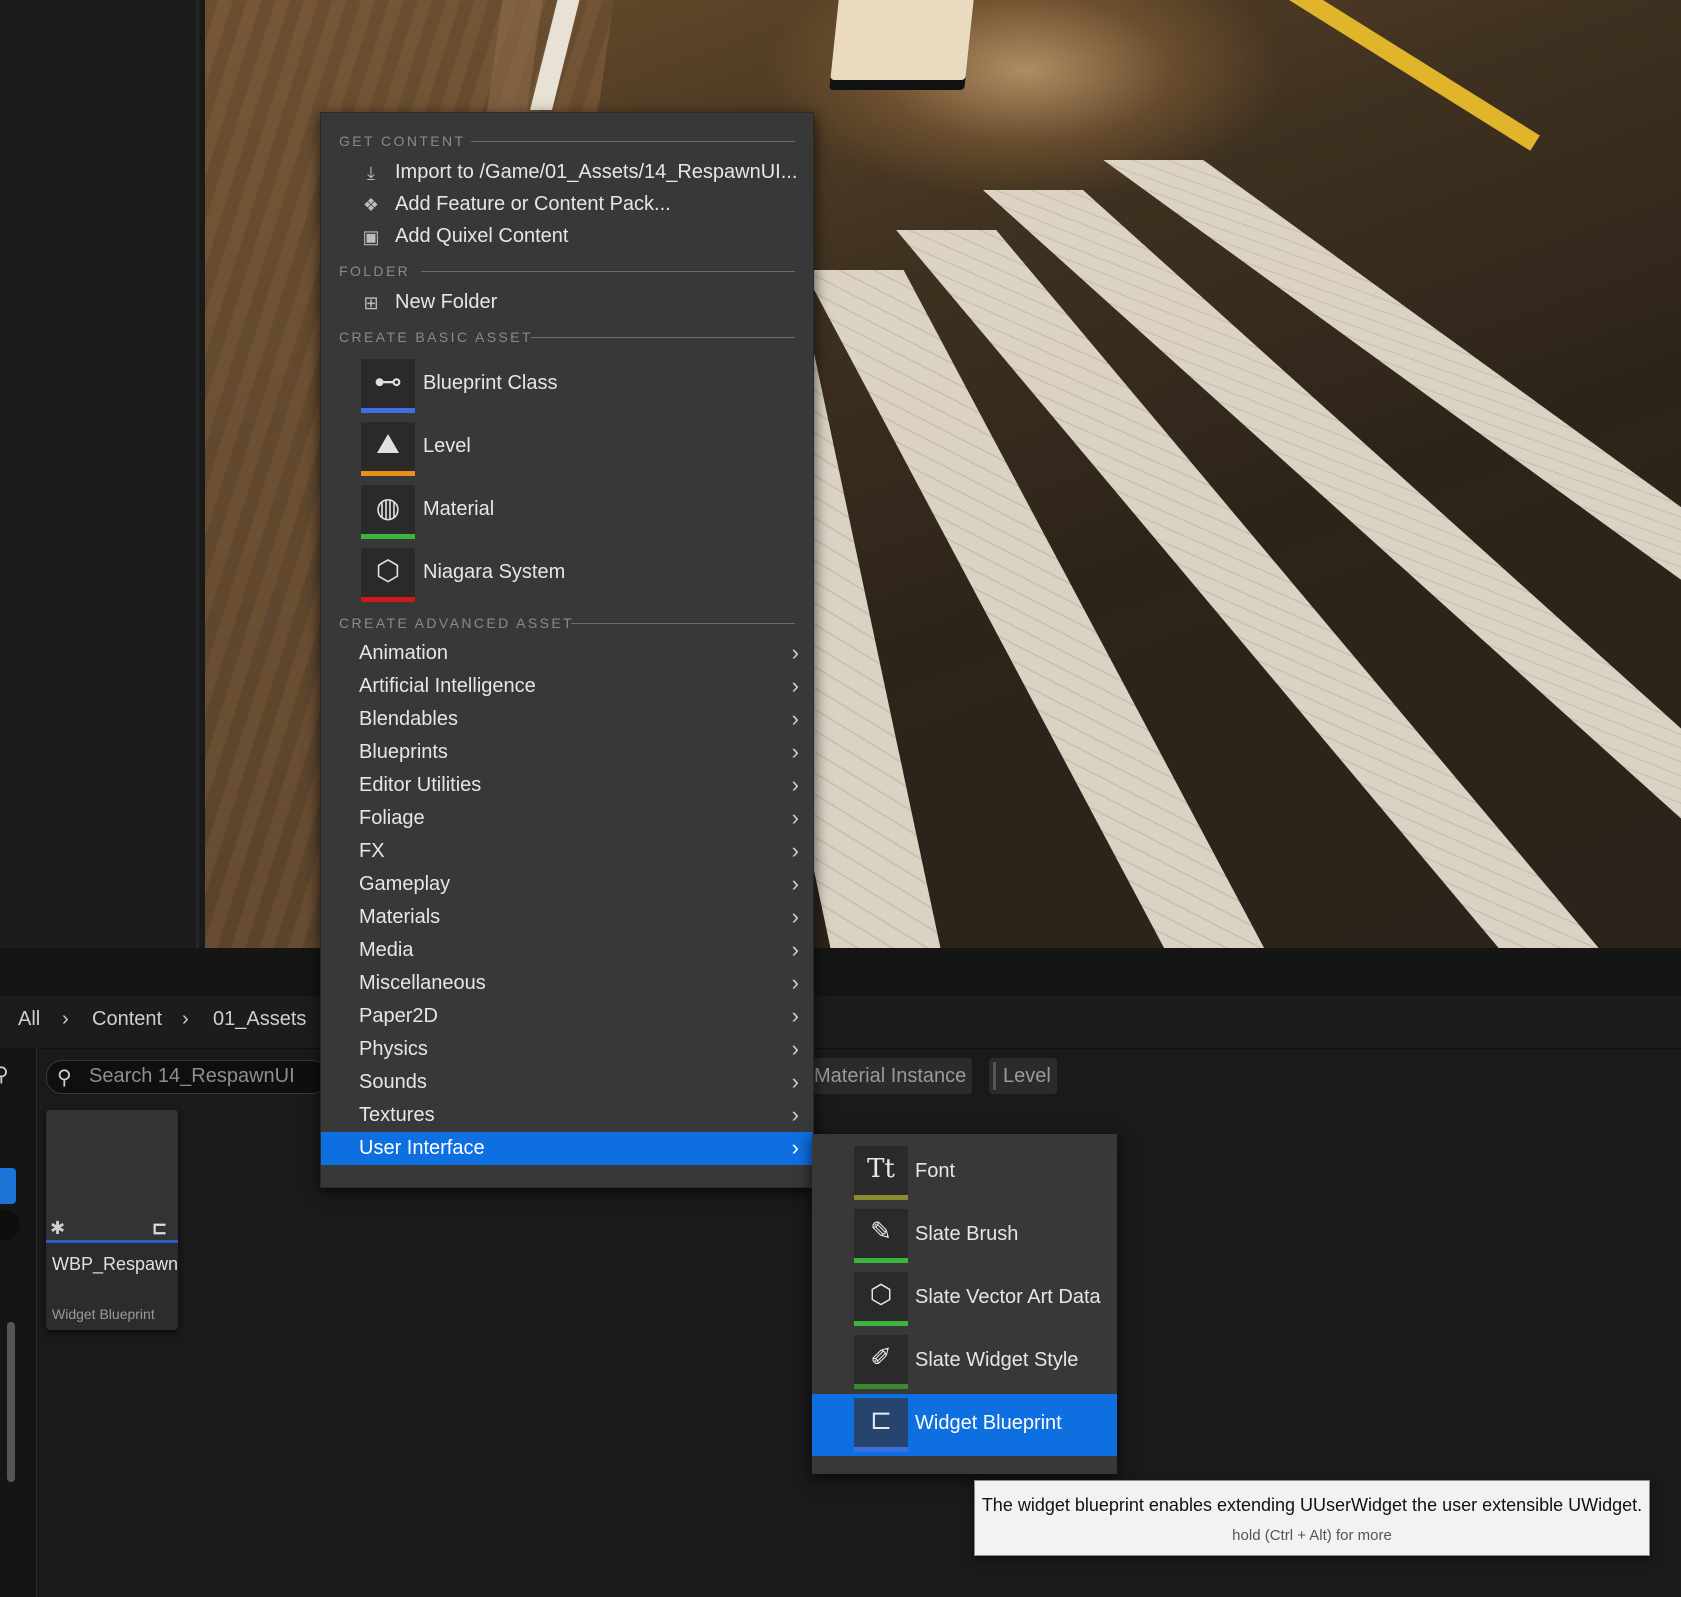  What do you see at coordinates (457, 623) in the screenshot?
I see `section-create-advanced: CREATE ADVANCED ASSET` at bounding box center [457, 623].